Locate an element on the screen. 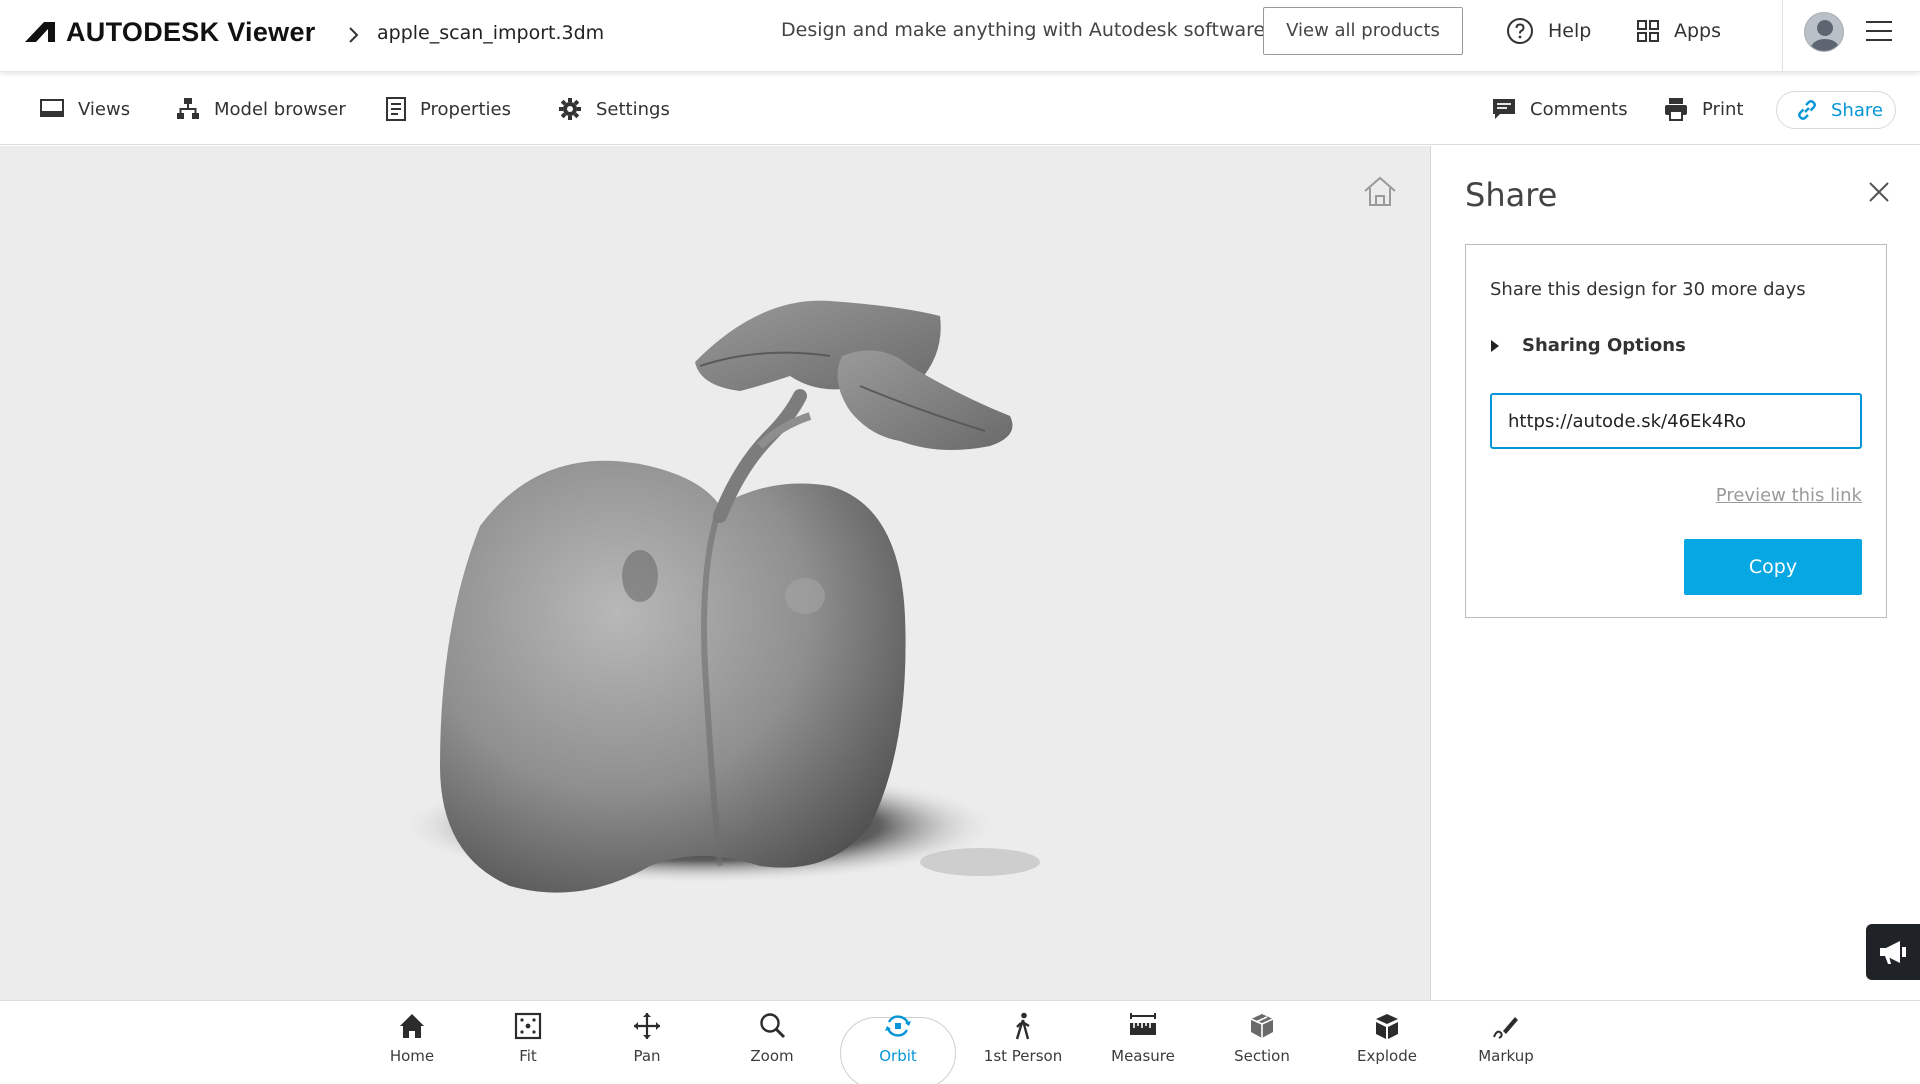 Image resolution: width=1920 pixels, height=1084 pixels. section-tool-label: Section is located at coordinates (1262, 1056).